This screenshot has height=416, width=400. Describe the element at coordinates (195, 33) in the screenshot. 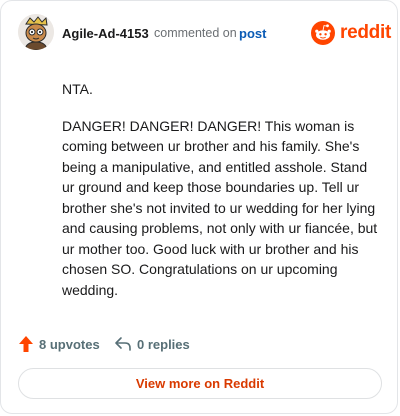

I see `commented-on-label: commented on` at that location.